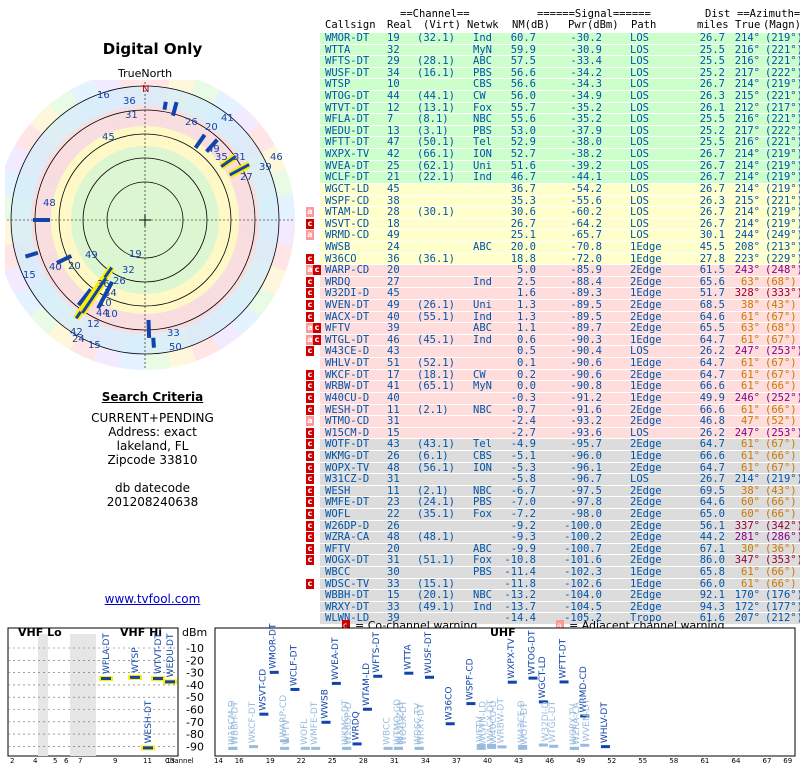 The width and height of the screenshot is (800, 772). Describe the element at coordinates (552, 398) in the screenshot. I see `table-row: c W40CU-D 40 -0.3 -91.2 1Edge 49.9 246° (252°)` at that location.